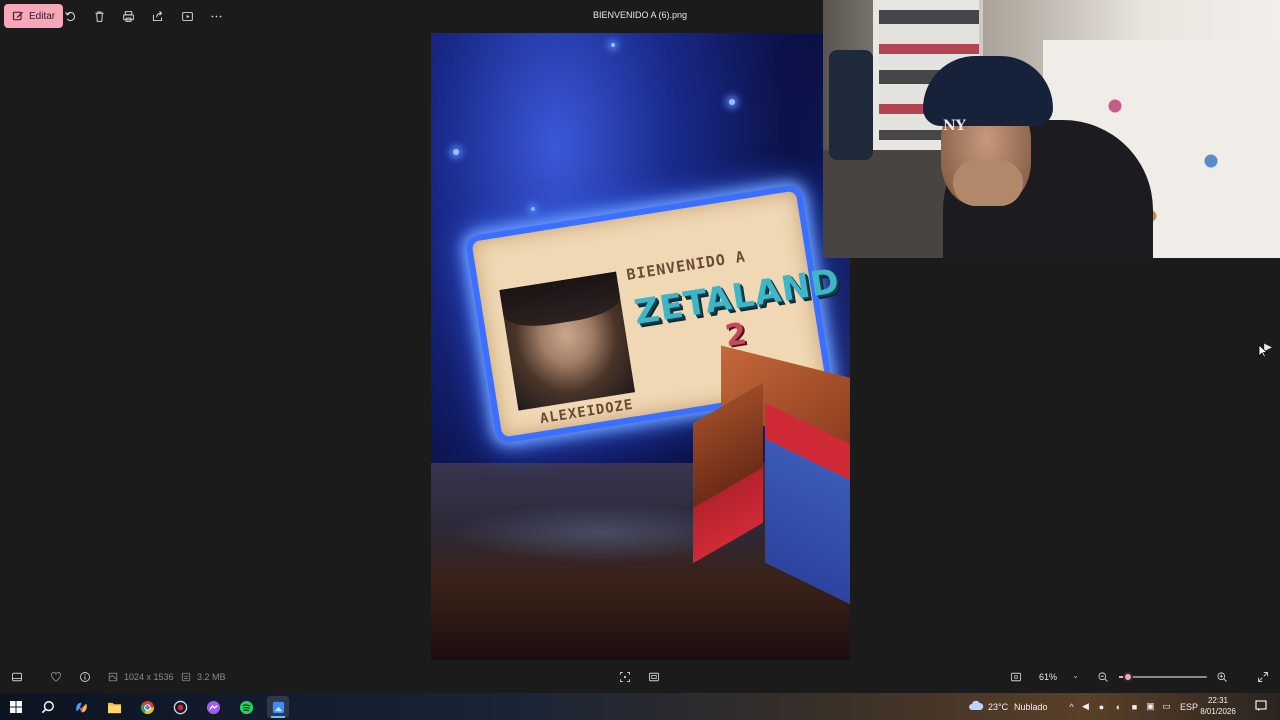 The image size is (1280, 720). What do you see at coordinates (988, 183) in the screenshot?
I see `webcam-hand` at bounding box center [988, 183].